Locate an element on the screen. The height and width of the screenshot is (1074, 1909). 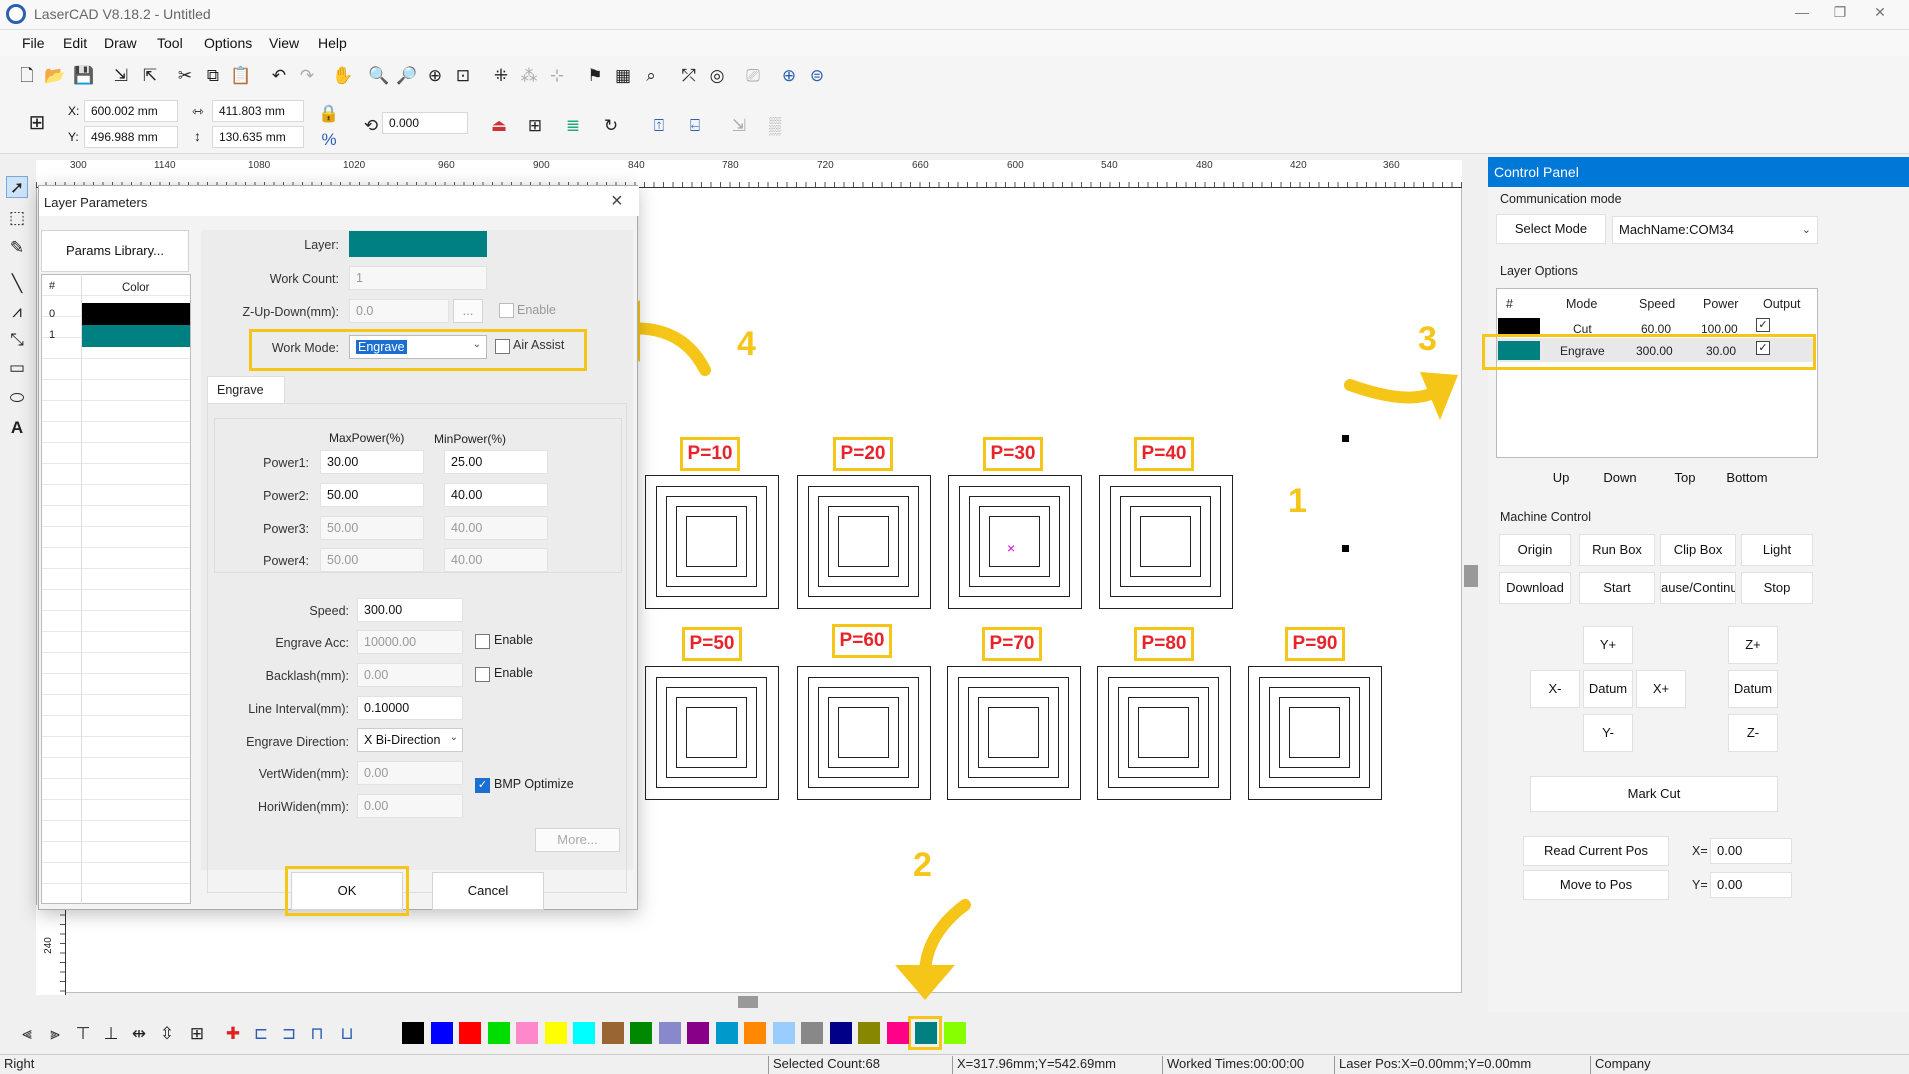
menu-help: Help is located at coordinates (332, 43).